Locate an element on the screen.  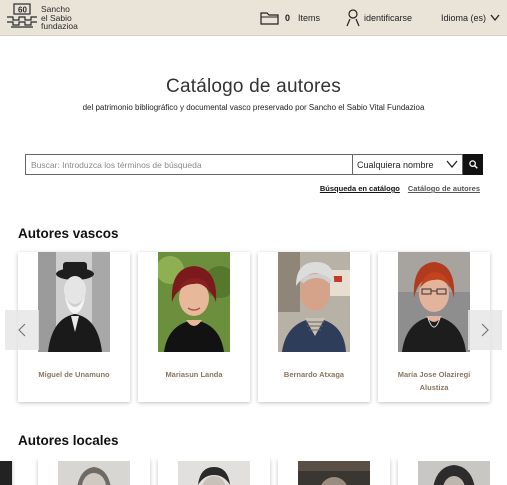
section-title-basque-authors: Autores vascos is located at coordinates (68, 233).